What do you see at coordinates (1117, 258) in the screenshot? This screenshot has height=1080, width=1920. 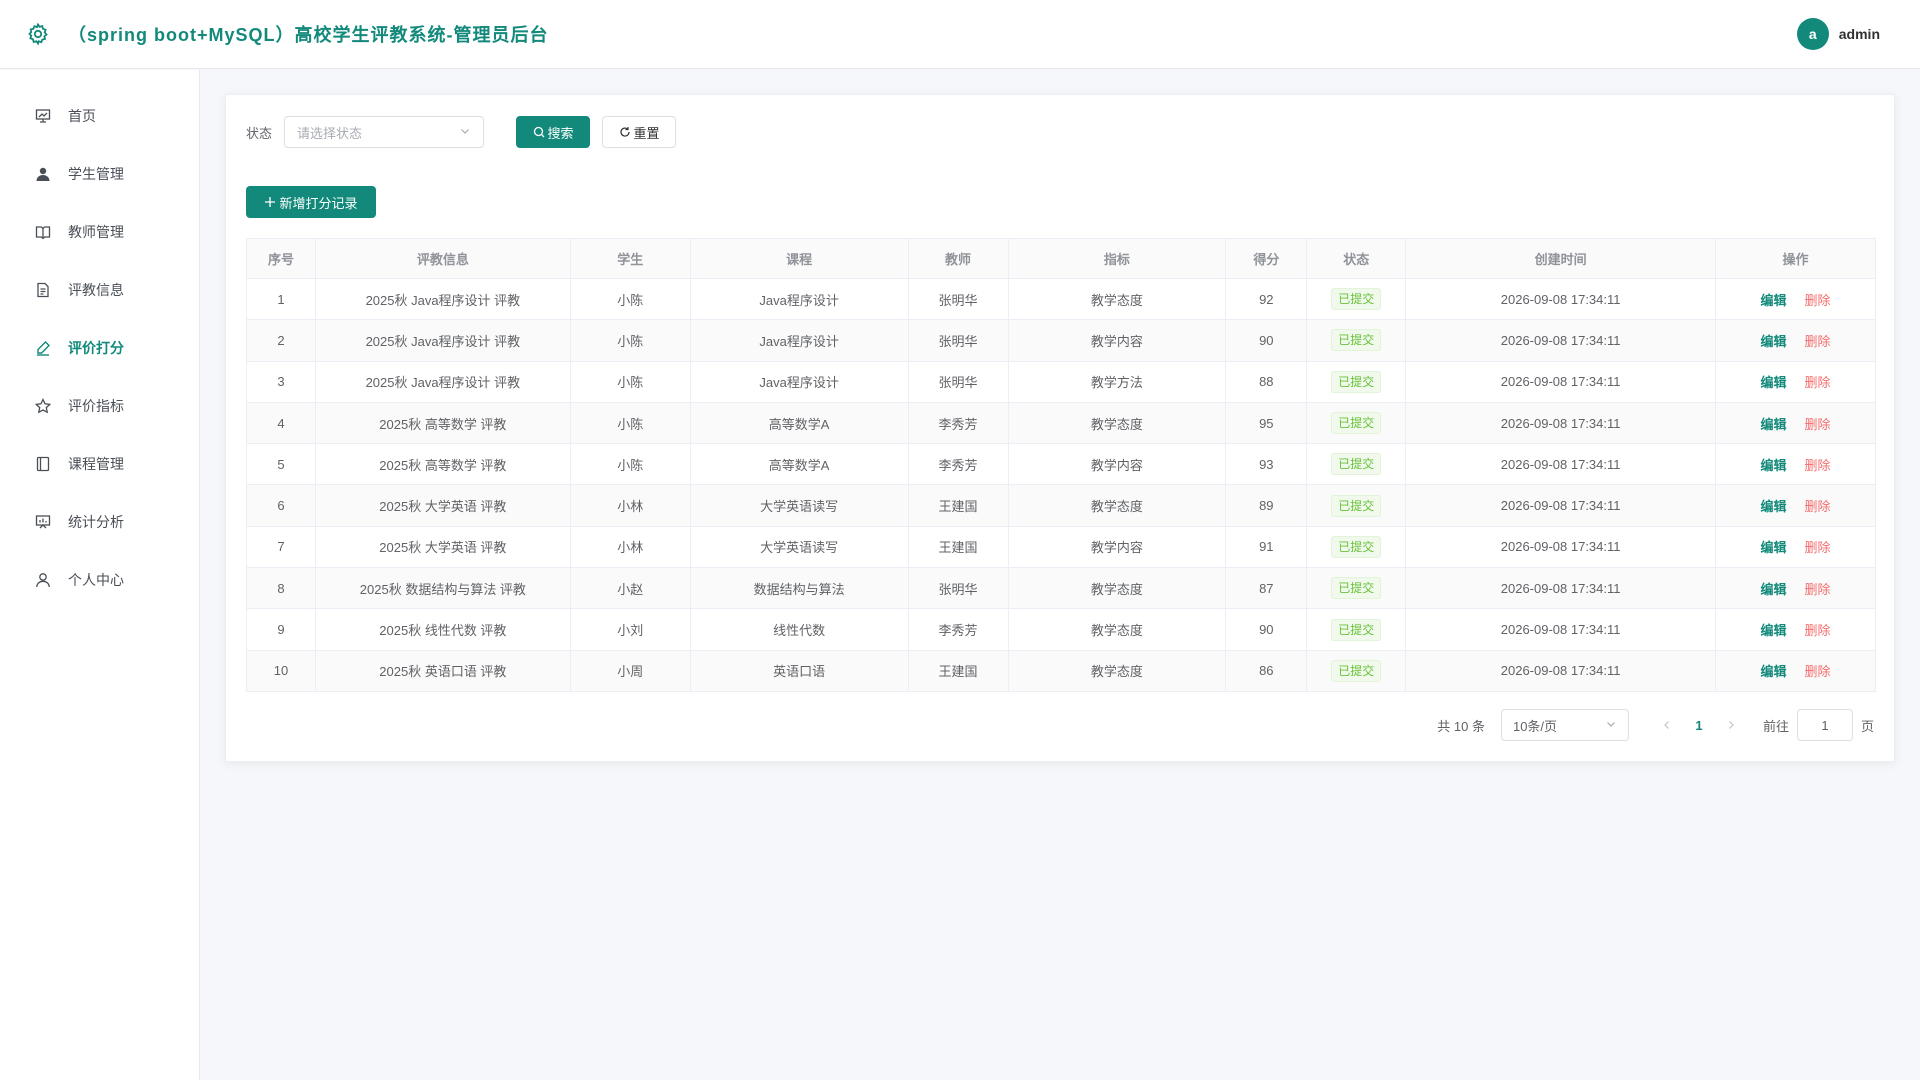 I see `column-header-indicator: 指标` at bounding box center [1117, 258].